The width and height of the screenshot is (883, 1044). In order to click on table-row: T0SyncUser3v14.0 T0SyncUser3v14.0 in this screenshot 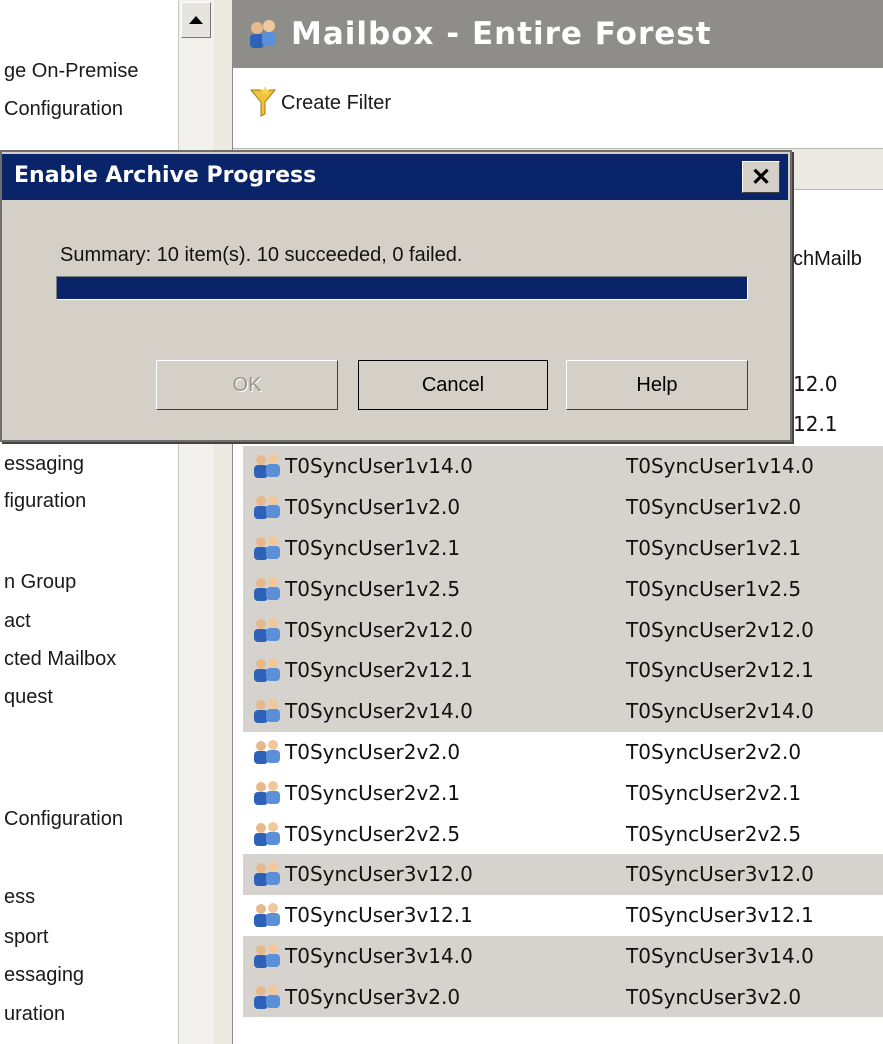, I will do `click(563, 956)`.